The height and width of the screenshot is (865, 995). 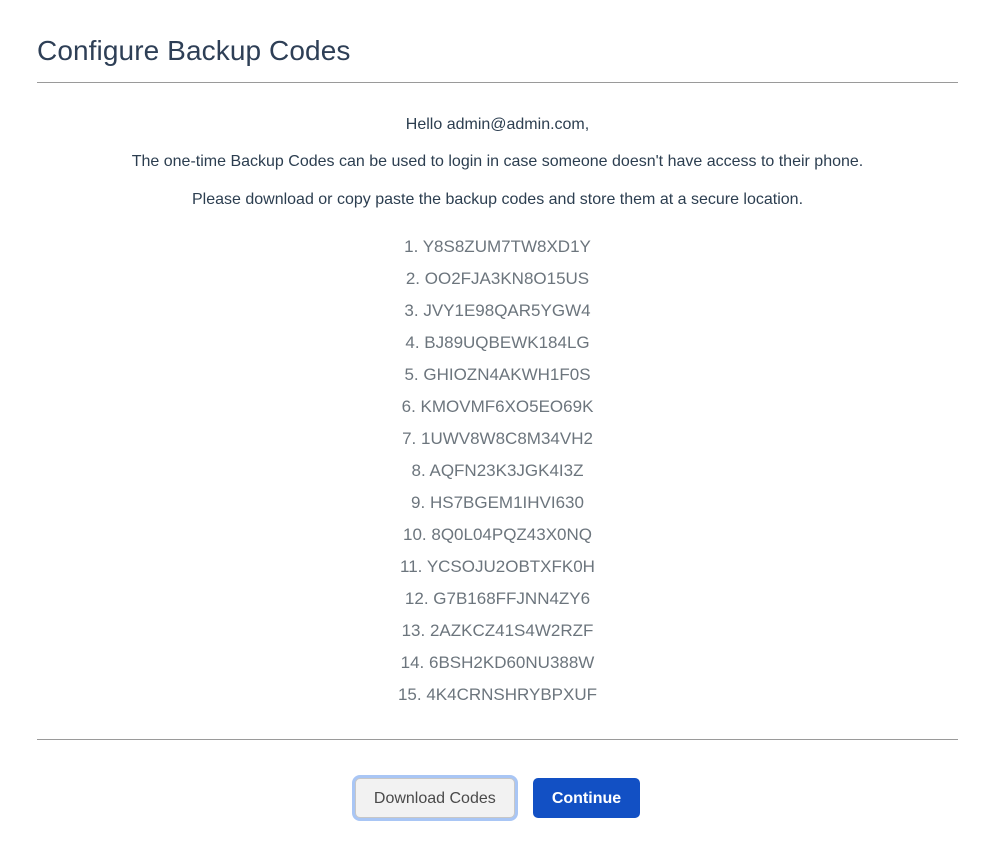 What do you see at coordinates (497, 124) in the screenshot?
I see `greeting-text: Hello admin@admin.com,` at bounding box center [497, 124].